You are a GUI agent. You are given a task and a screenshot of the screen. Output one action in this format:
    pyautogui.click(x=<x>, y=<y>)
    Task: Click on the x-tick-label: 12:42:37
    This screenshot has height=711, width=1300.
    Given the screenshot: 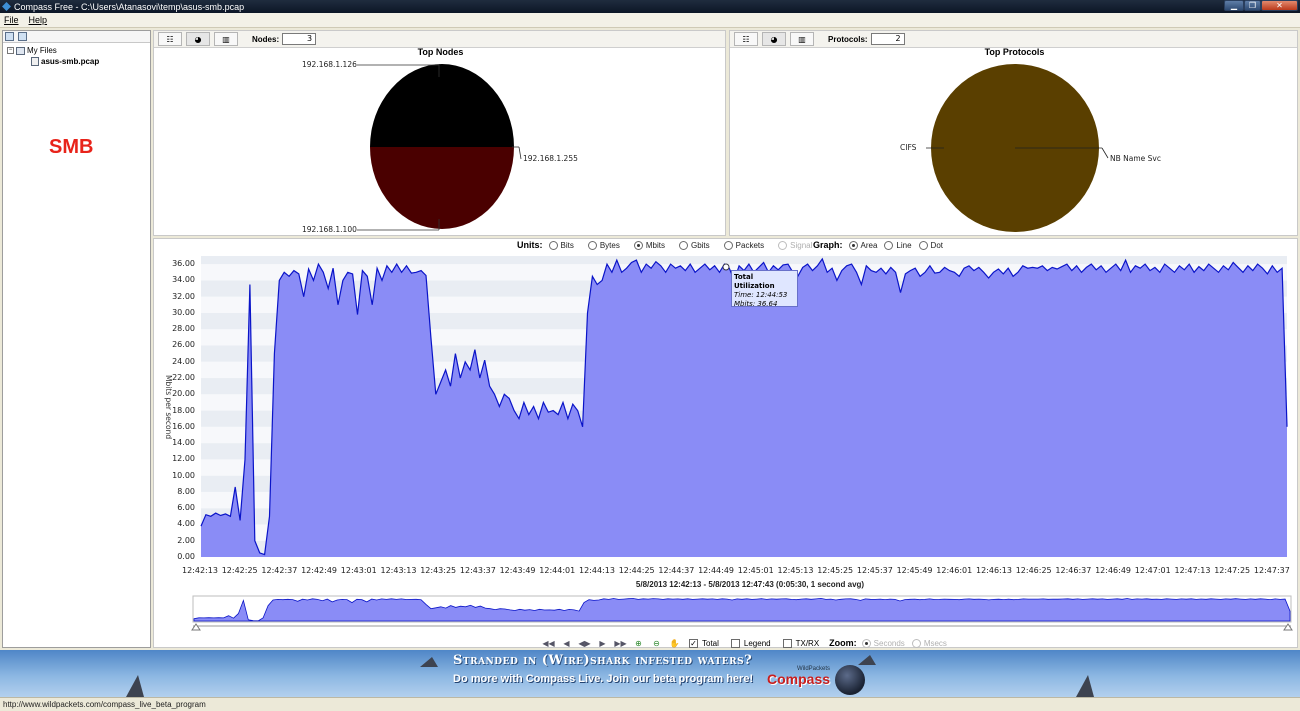 What is the action you would take?
    pyautogui.click(x=279, y=570)
    